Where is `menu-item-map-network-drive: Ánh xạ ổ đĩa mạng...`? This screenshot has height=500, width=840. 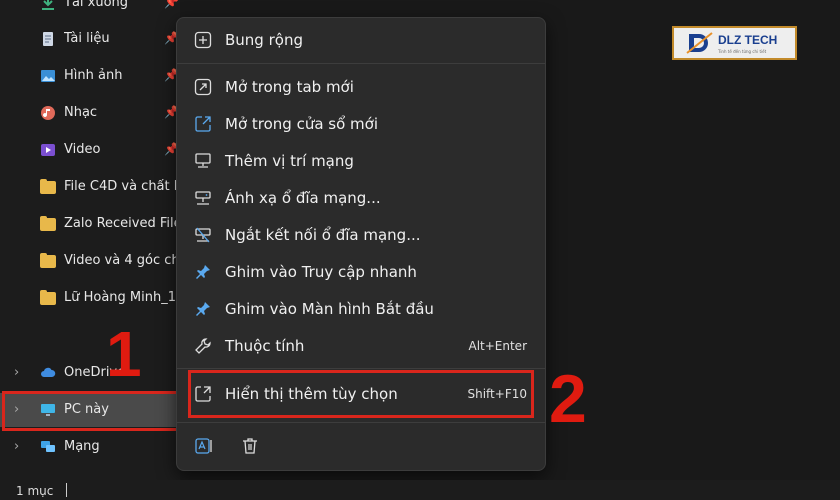
menu-item-map-network-drive: Ánh xạ ổ đĩa mạng... is located at coordinates (361, 198).